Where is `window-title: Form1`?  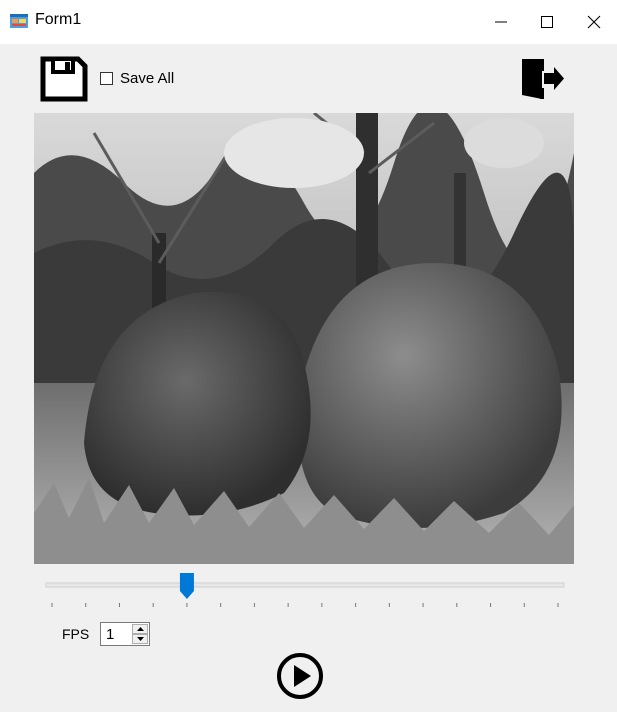
window-title: Form1 is located at coordinates (58, 19).